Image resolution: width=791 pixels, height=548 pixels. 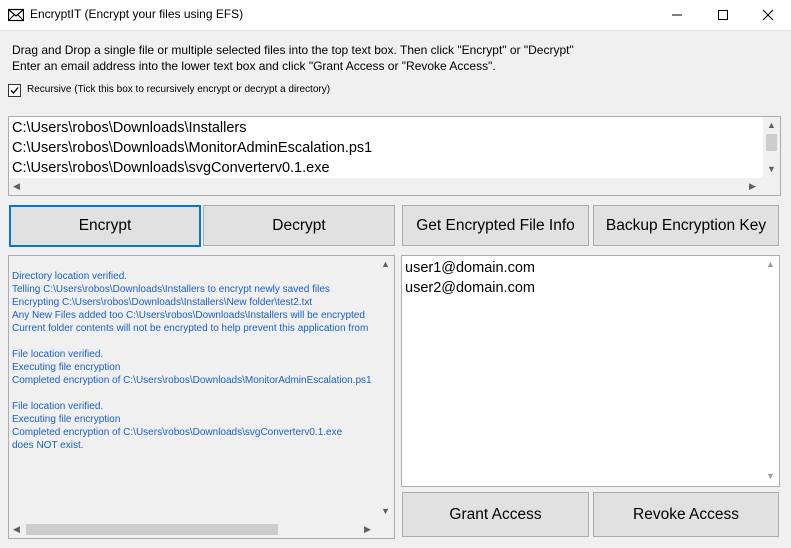 I want to click on recursive-checkbox, so click(x=14, y=90).